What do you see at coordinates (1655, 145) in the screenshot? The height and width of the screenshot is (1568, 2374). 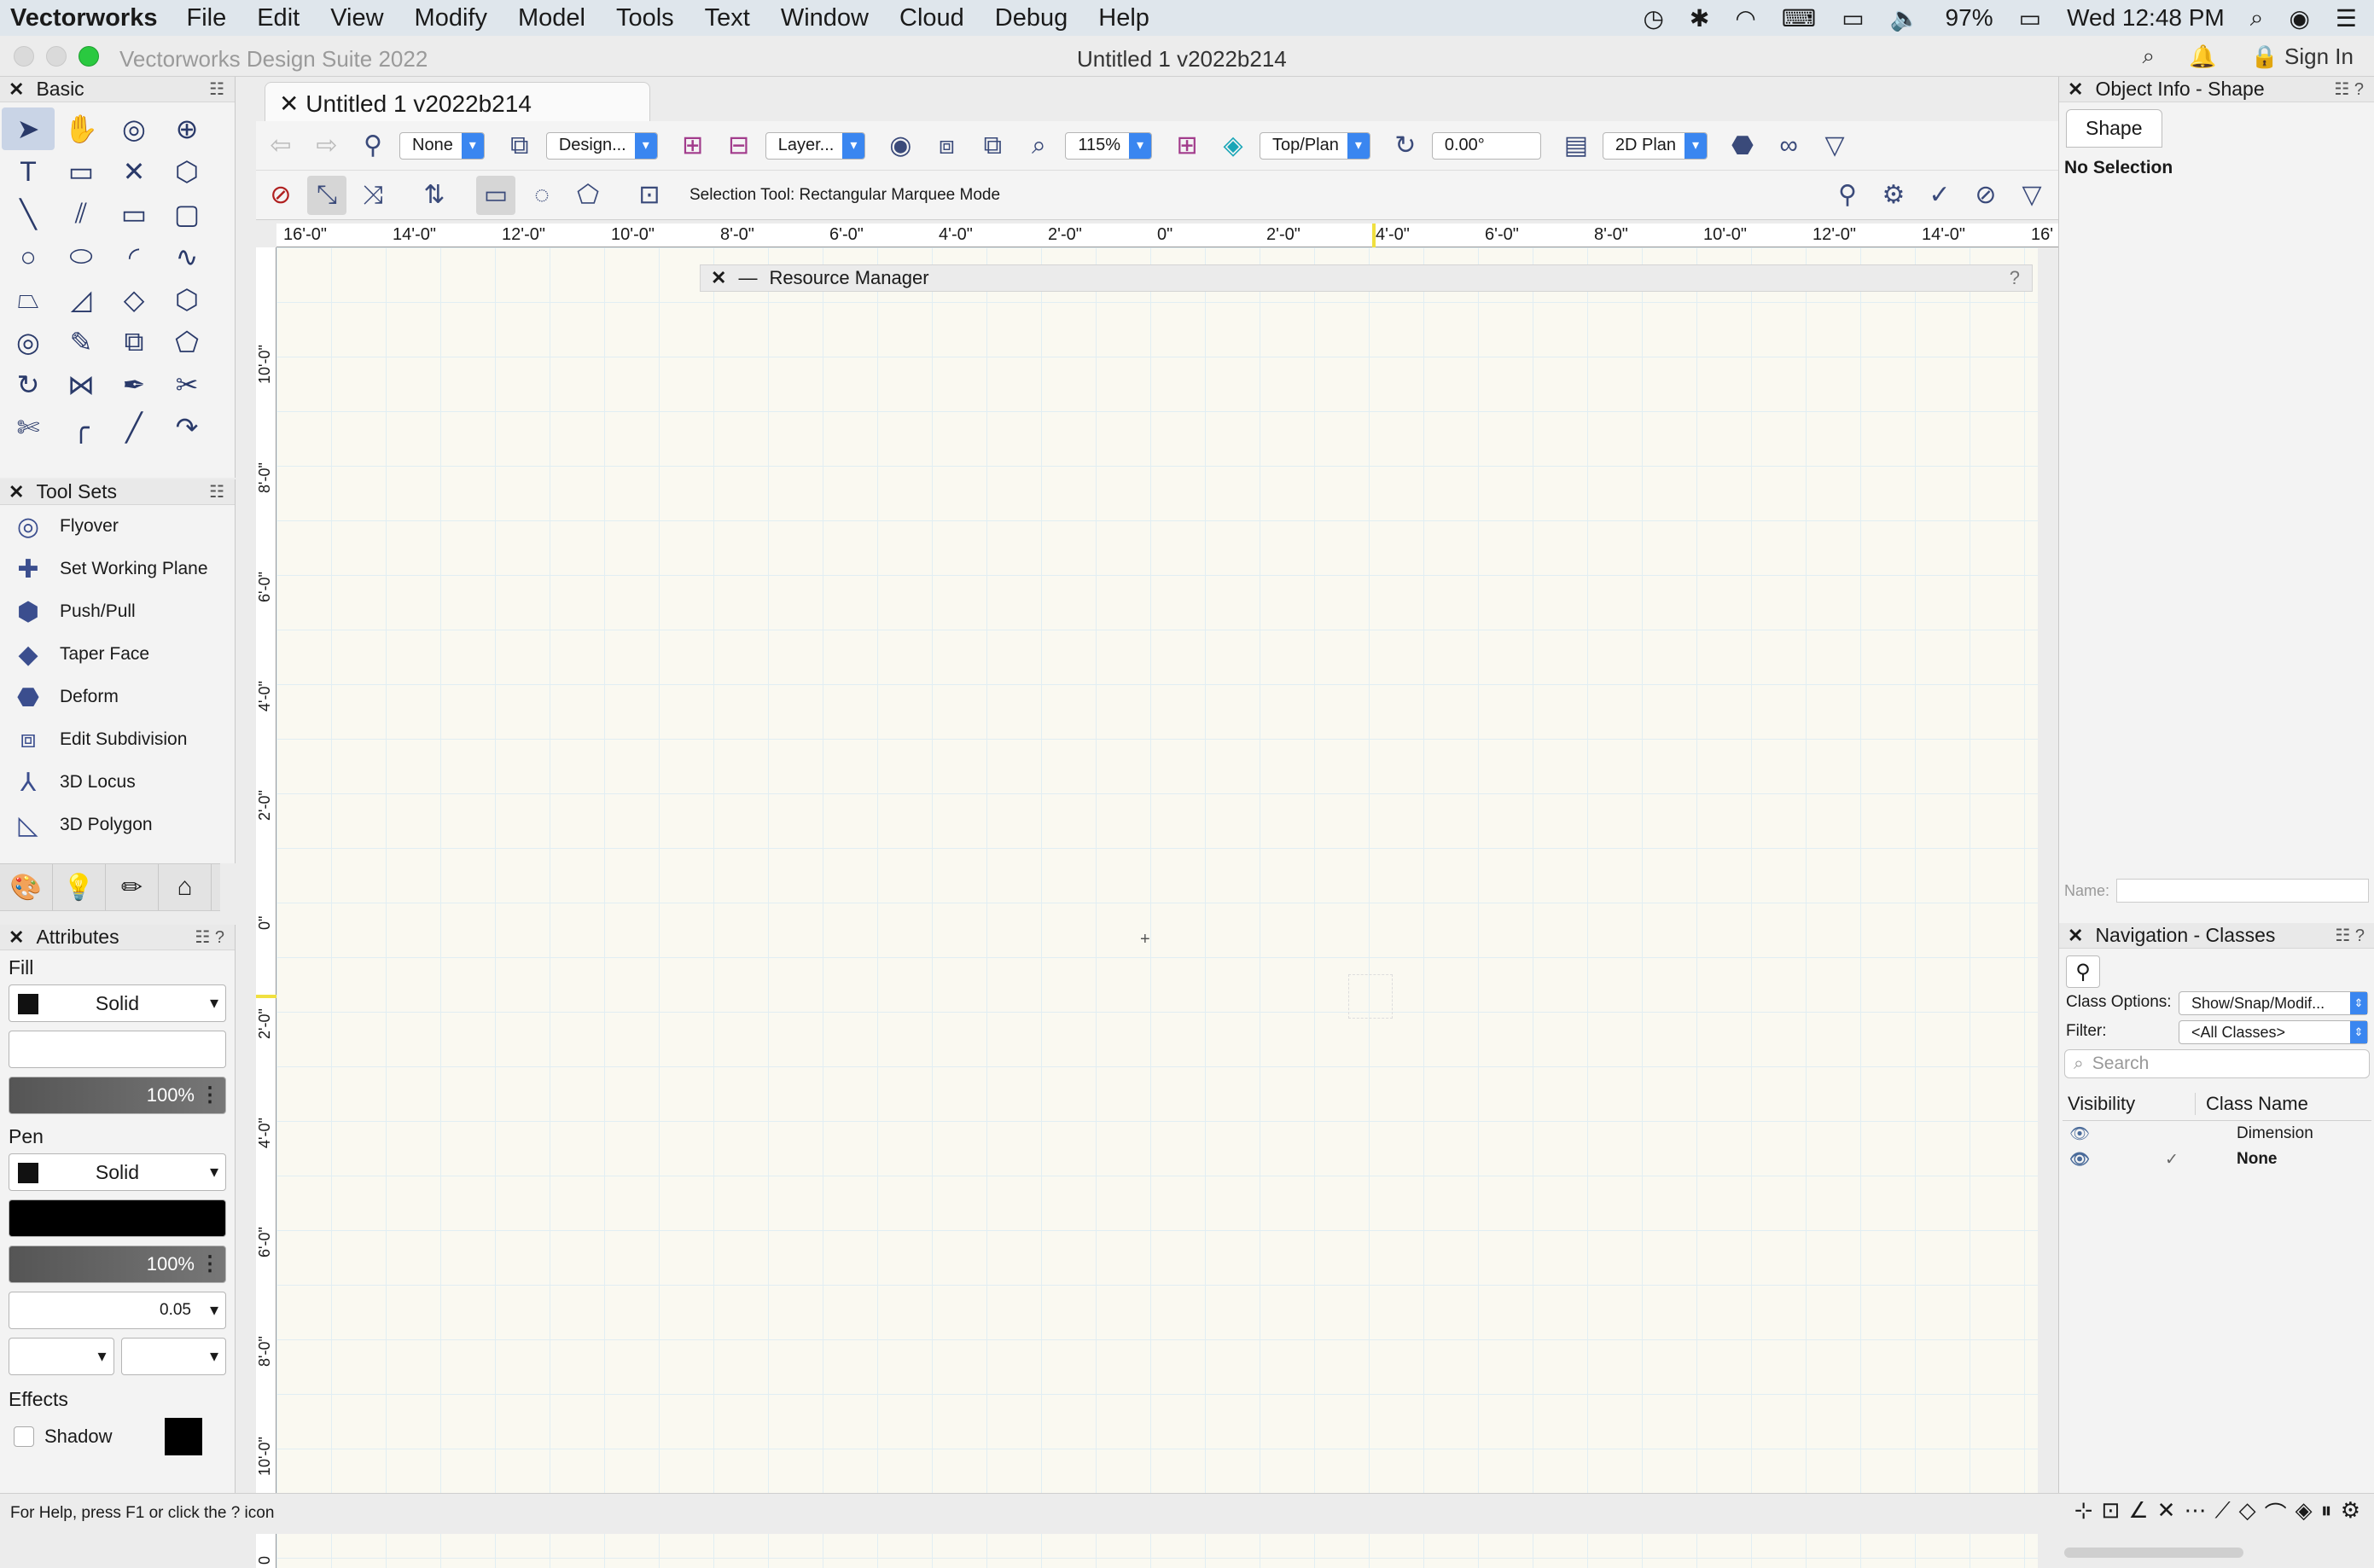 I see `render-dropdown: 2D Plan ▾` at bounding box center [1655, 145].